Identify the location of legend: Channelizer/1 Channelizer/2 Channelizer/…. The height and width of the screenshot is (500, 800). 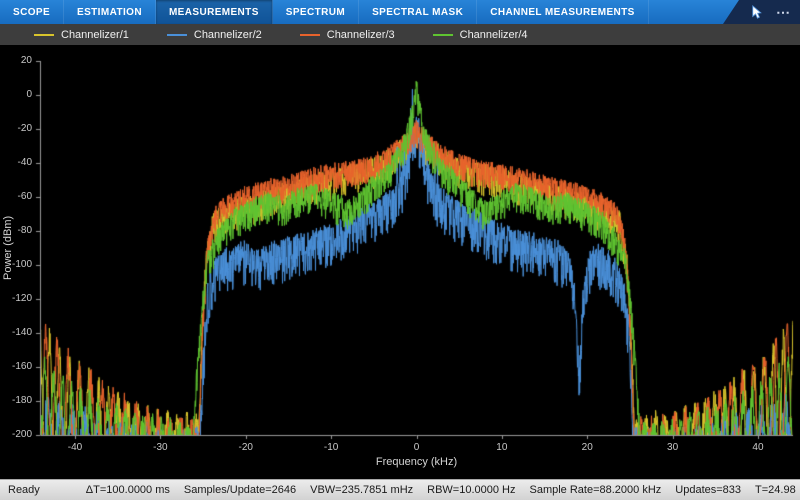
(400, 34).